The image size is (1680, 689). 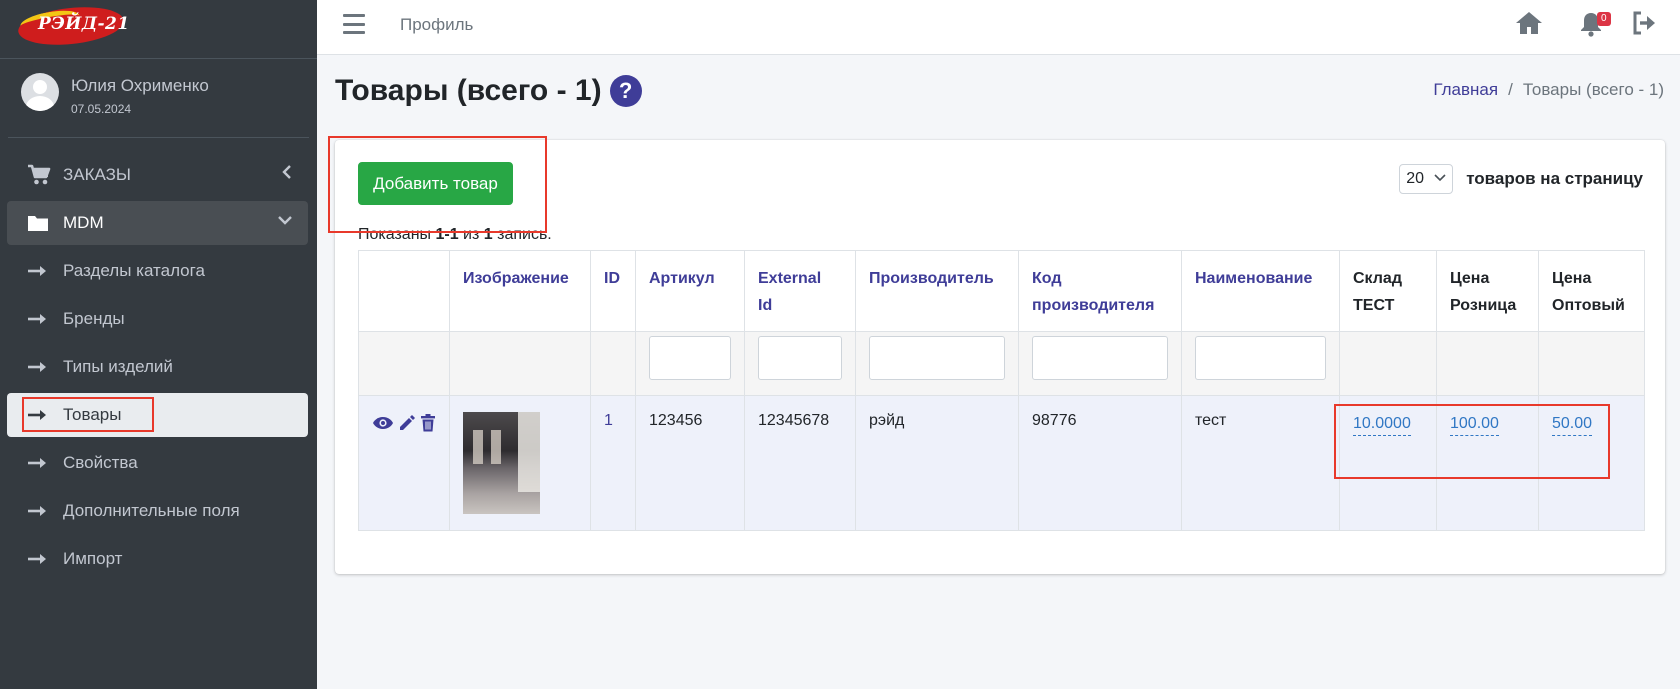 What do you see at coordinates (690, 291) in the screenshot?
I see `column-header-article: Артикул` at bounding box center [690, 291].